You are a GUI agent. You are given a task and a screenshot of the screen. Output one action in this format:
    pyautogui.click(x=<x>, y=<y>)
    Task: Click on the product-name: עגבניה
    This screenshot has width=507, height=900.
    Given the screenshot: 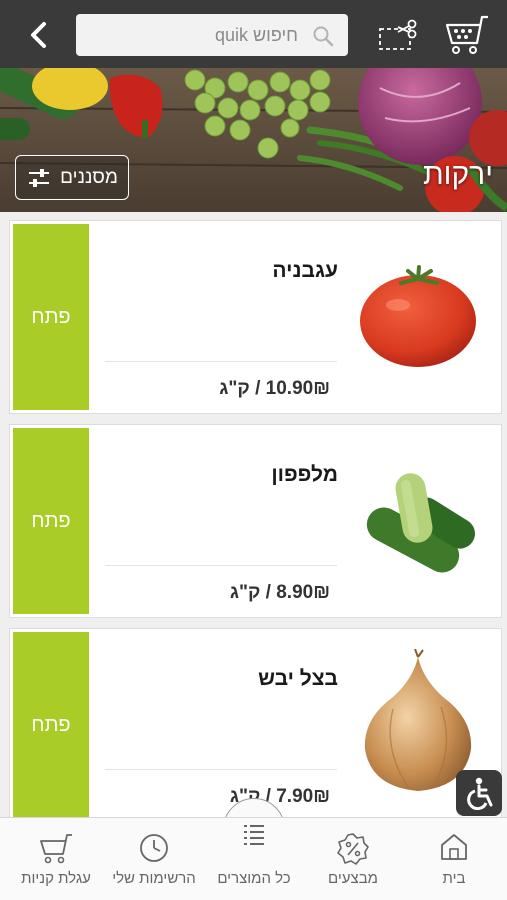 What is the action you would take?
    pyautogui.click(x=305, y=270)
    